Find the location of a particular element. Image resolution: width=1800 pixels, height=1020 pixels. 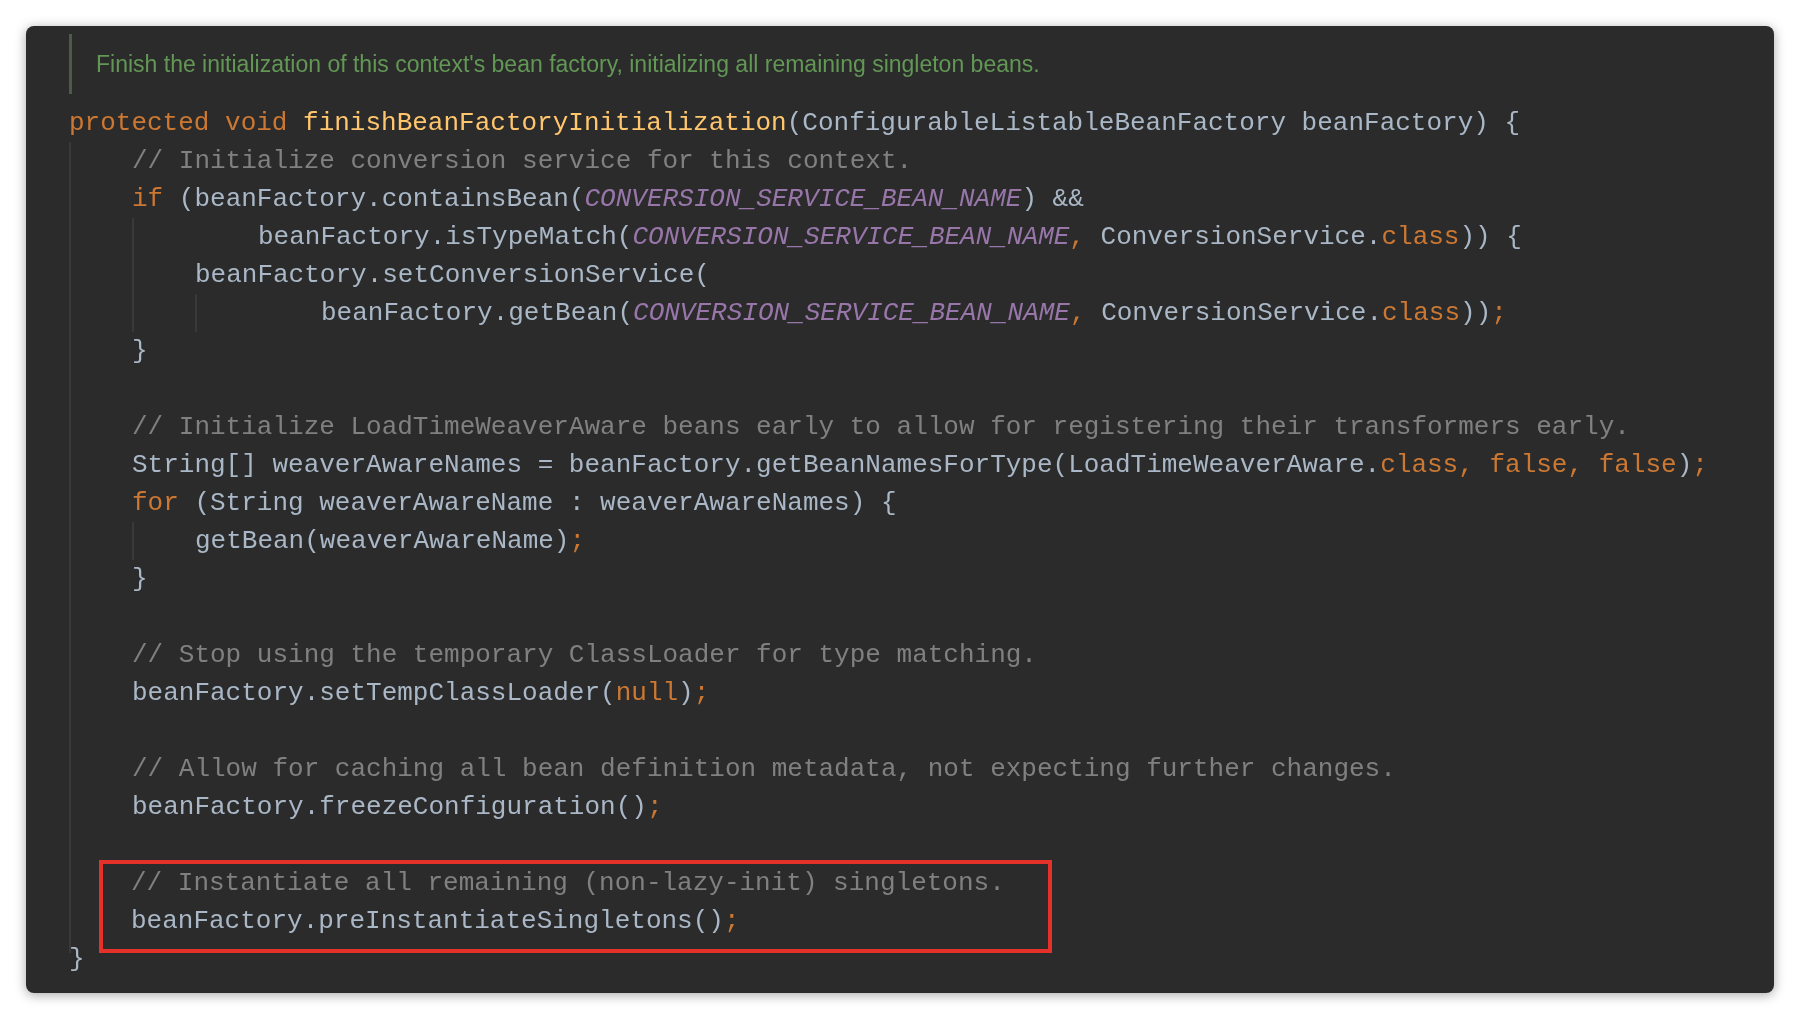

code-line: beanFactory.isTypeMatch(CONVERSION_SERVICE_BEAN_NAME, ConversionService.class)) { is located at coordinates (890, 237).